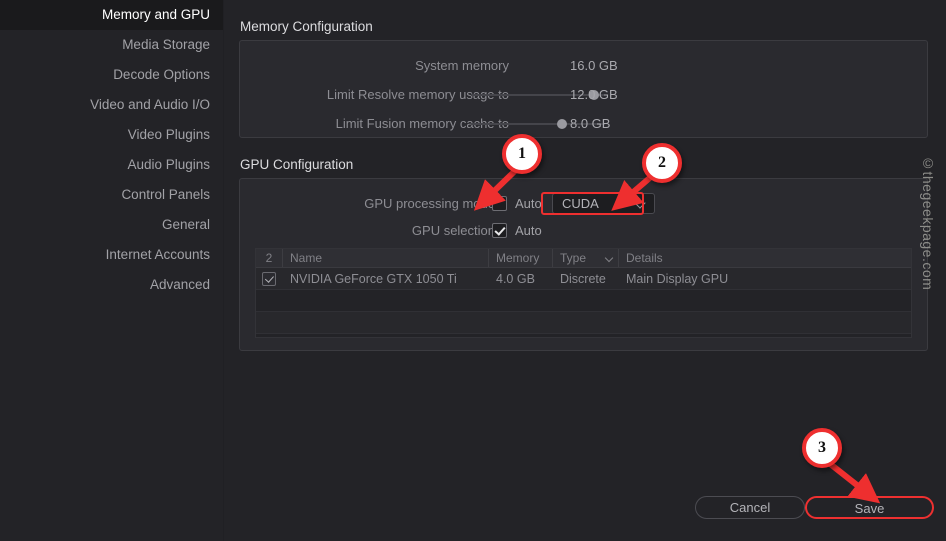  What do you see at coordinates (583, 231) in the screenshot?
I see `gpu-selection-row: GPU selection Auto` at bounding box center [583, 231].